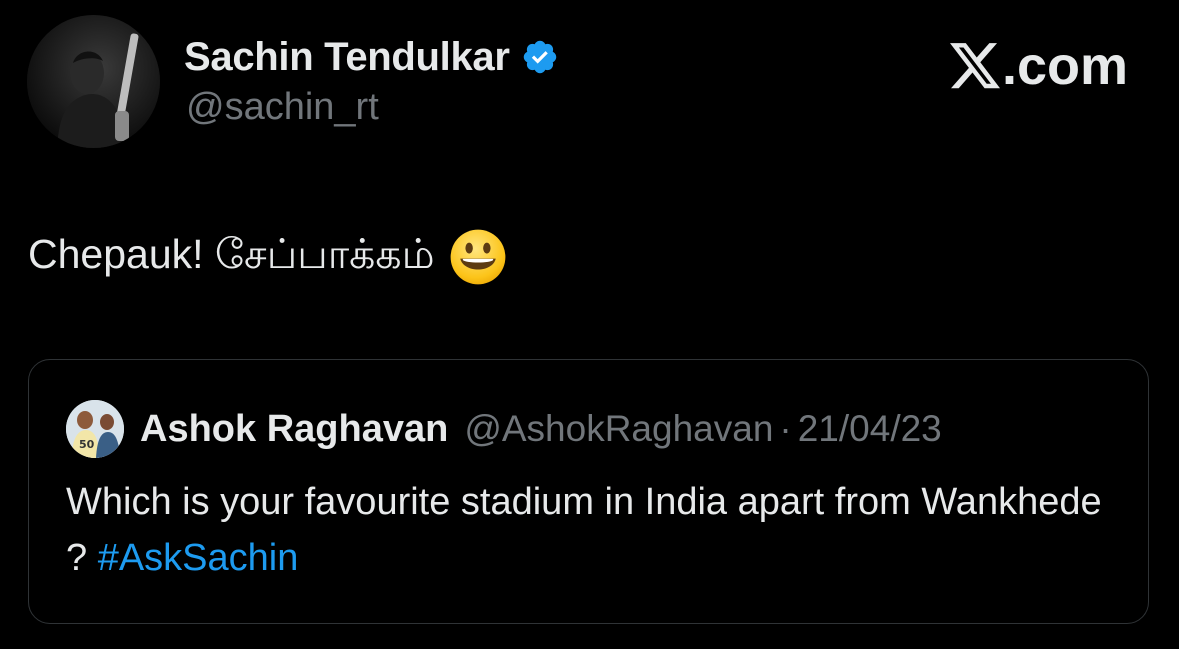 This screenshot has height=649, width=1179. I want to click on tweet-text: Chepauk! சேப்பாக்கம், so click(267, 257).